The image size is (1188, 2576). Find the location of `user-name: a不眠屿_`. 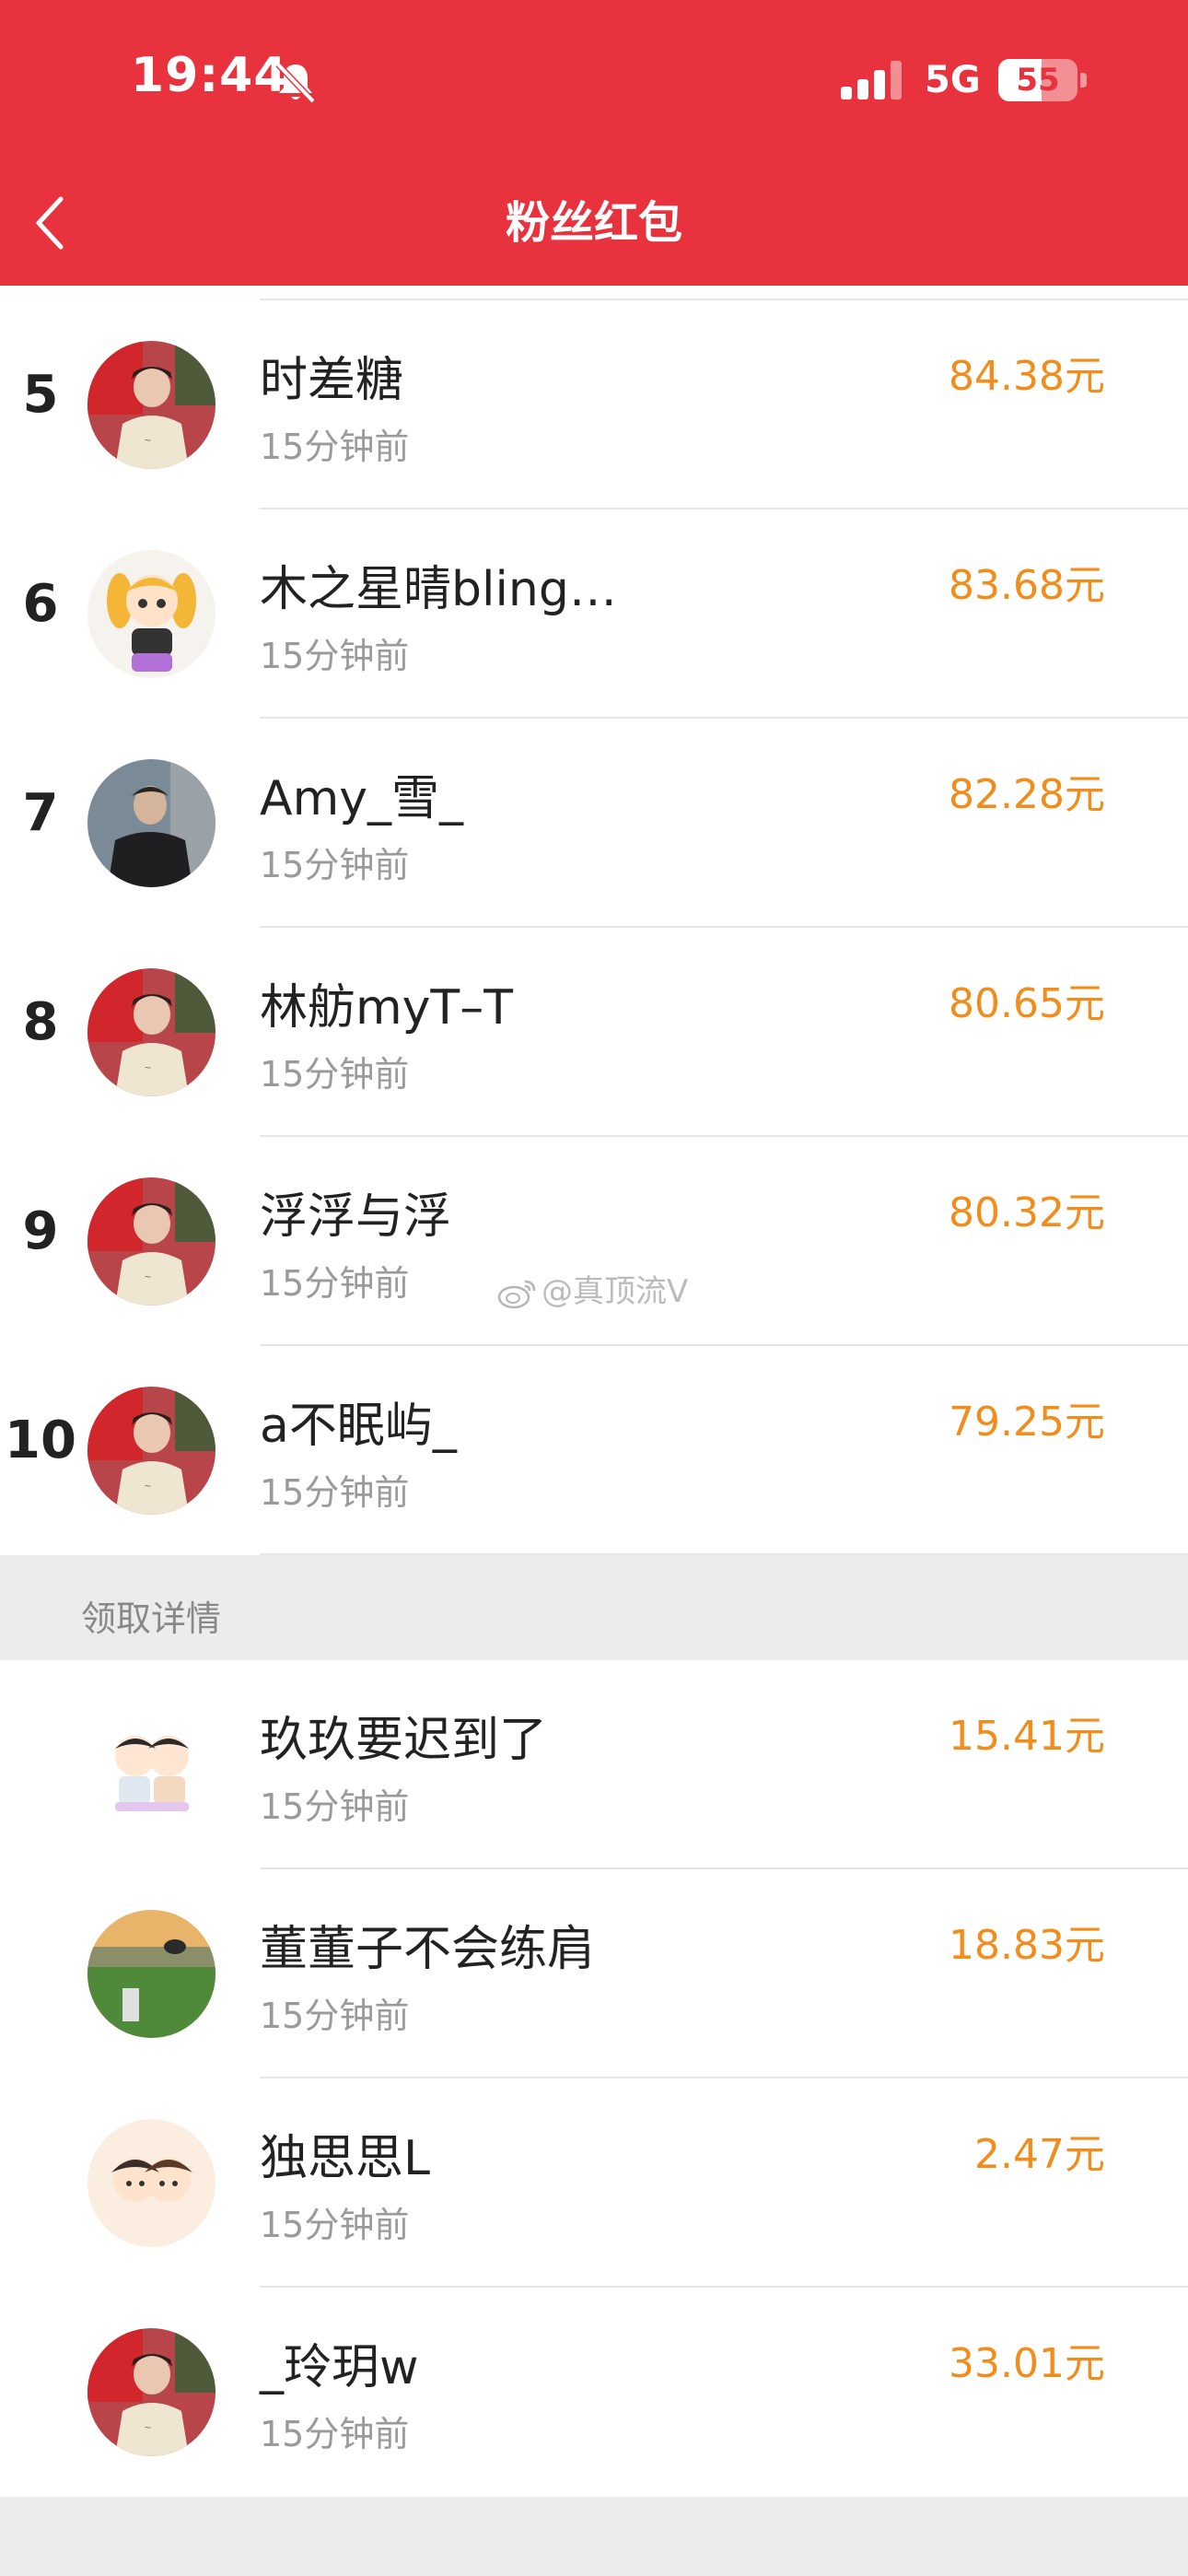

user-name: a不眠屿_ is located at coordinates (358, 1421).